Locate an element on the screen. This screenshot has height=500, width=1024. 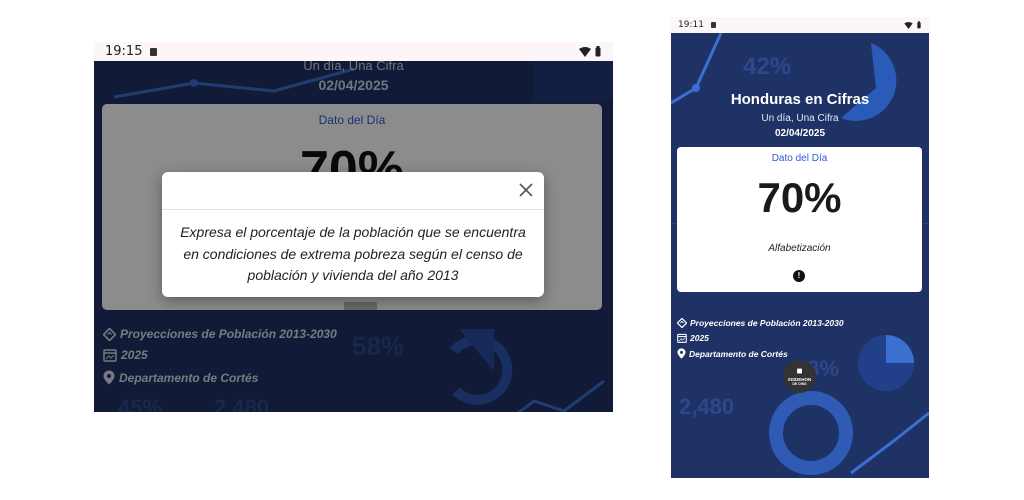
data-card: Dato del Día 70% Alfabetización ! is located at coordinates (799, 219).